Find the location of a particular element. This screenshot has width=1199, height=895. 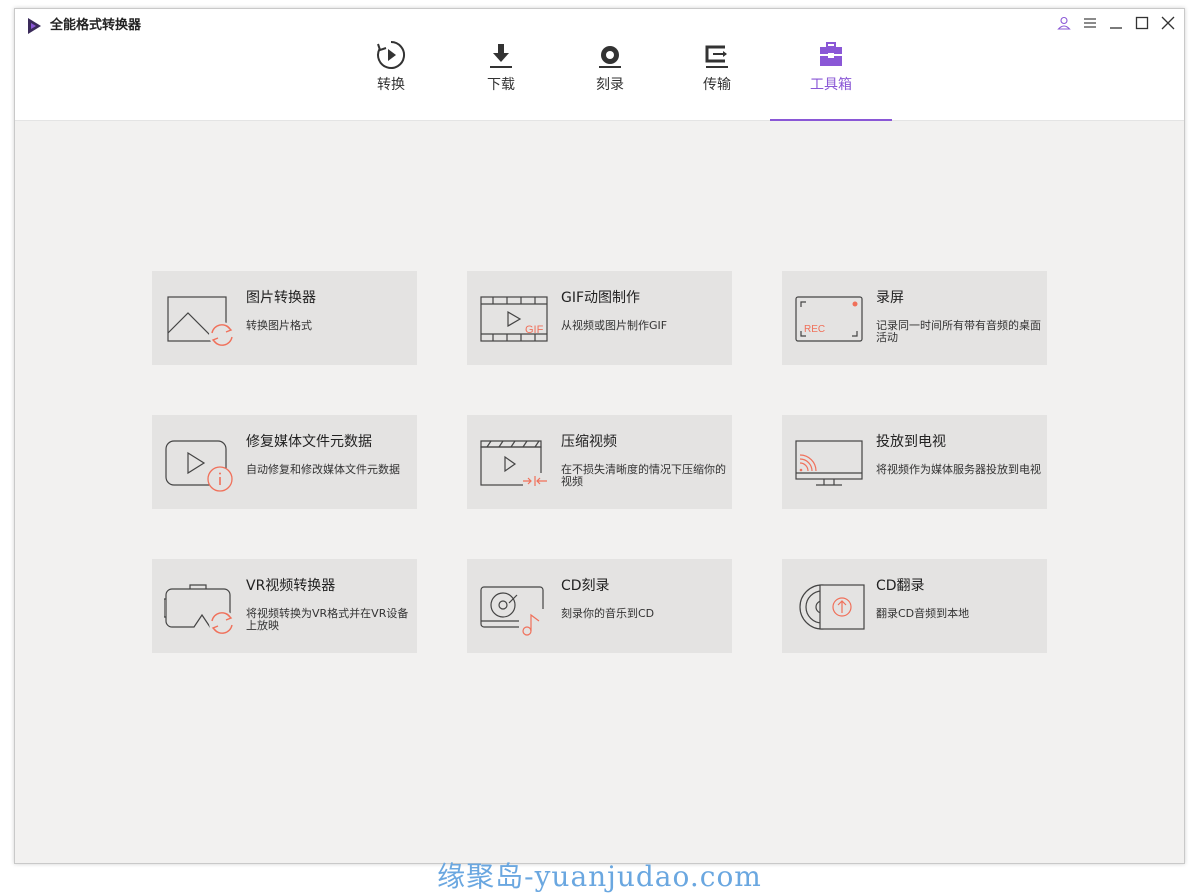

tool-title: 压缩视频 is located at coordinates (589, 442).